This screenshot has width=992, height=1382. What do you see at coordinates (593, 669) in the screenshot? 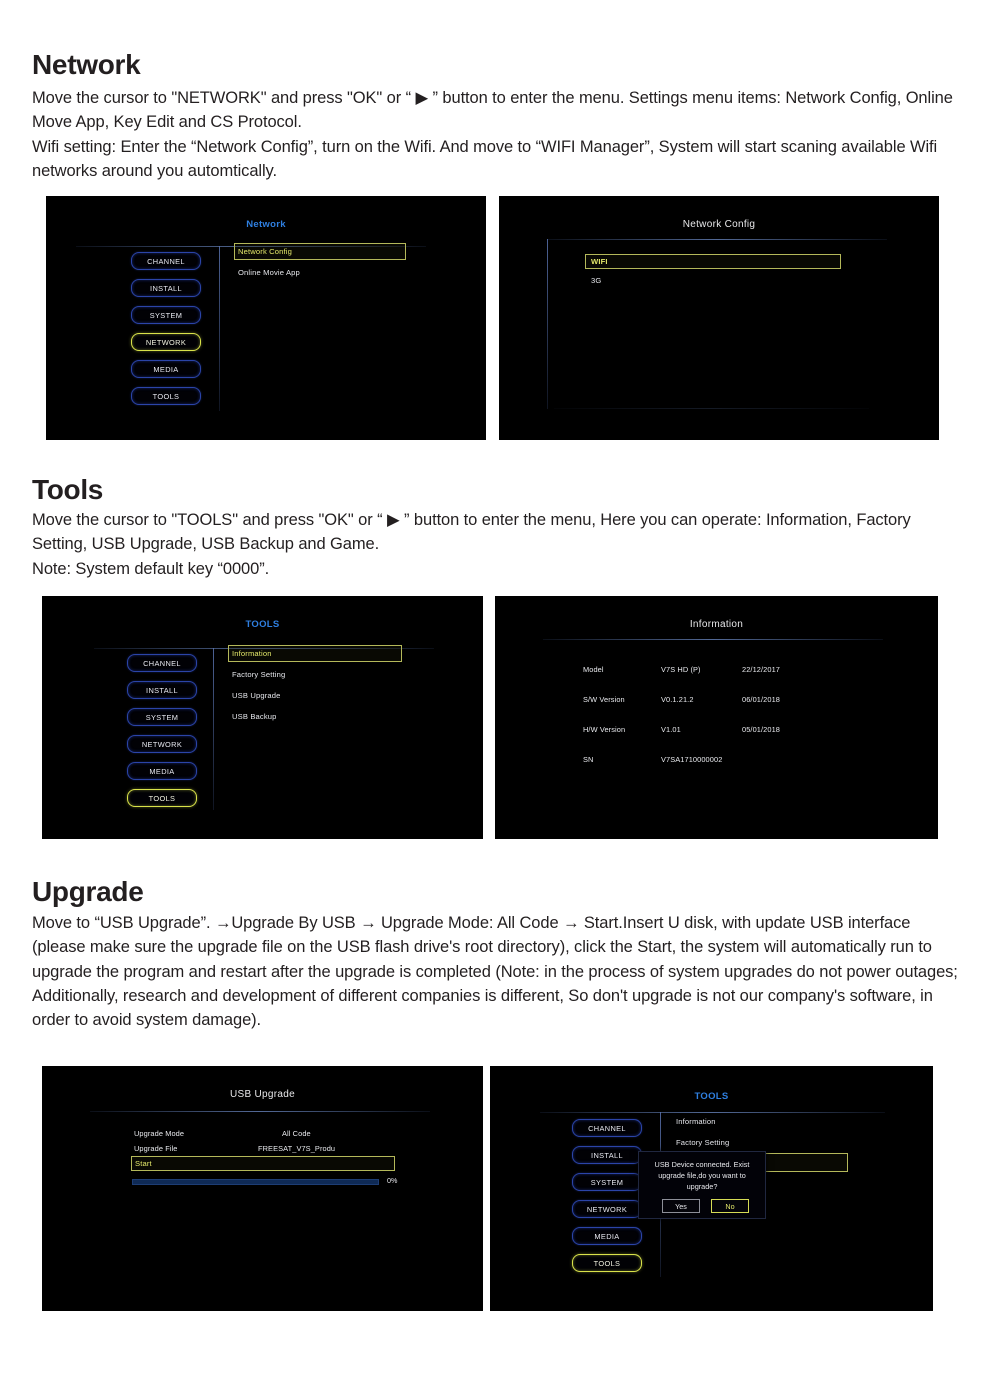
I see `info-label-model: Model` at bounding box center [593, 669].